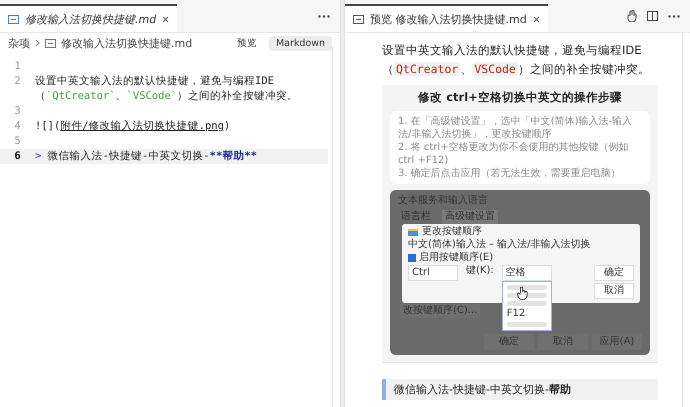  What do you see at coordinates (146, 156) in the screenshot?
I see `code-text: > 微信输入法-快捷键-中英文切换-**帮助**` at bounding box center [146, 156].